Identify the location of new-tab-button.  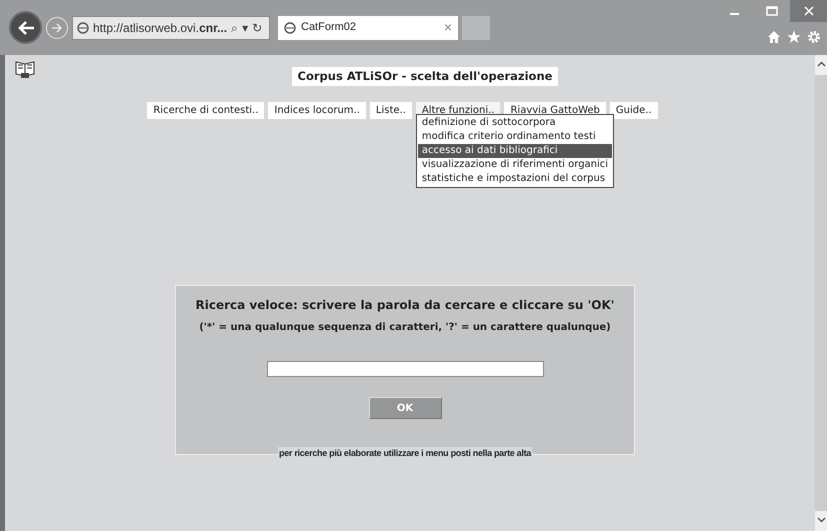
(476, 28).